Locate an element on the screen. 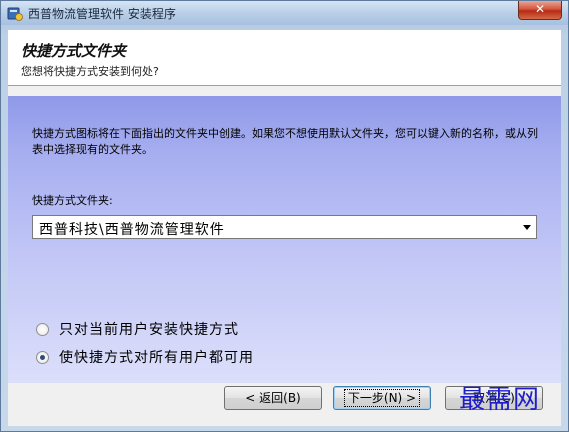 The image size is (569, 432). radio-current-user: 只对当前用户安装快捷方式 is located at coordinates (137, 329).